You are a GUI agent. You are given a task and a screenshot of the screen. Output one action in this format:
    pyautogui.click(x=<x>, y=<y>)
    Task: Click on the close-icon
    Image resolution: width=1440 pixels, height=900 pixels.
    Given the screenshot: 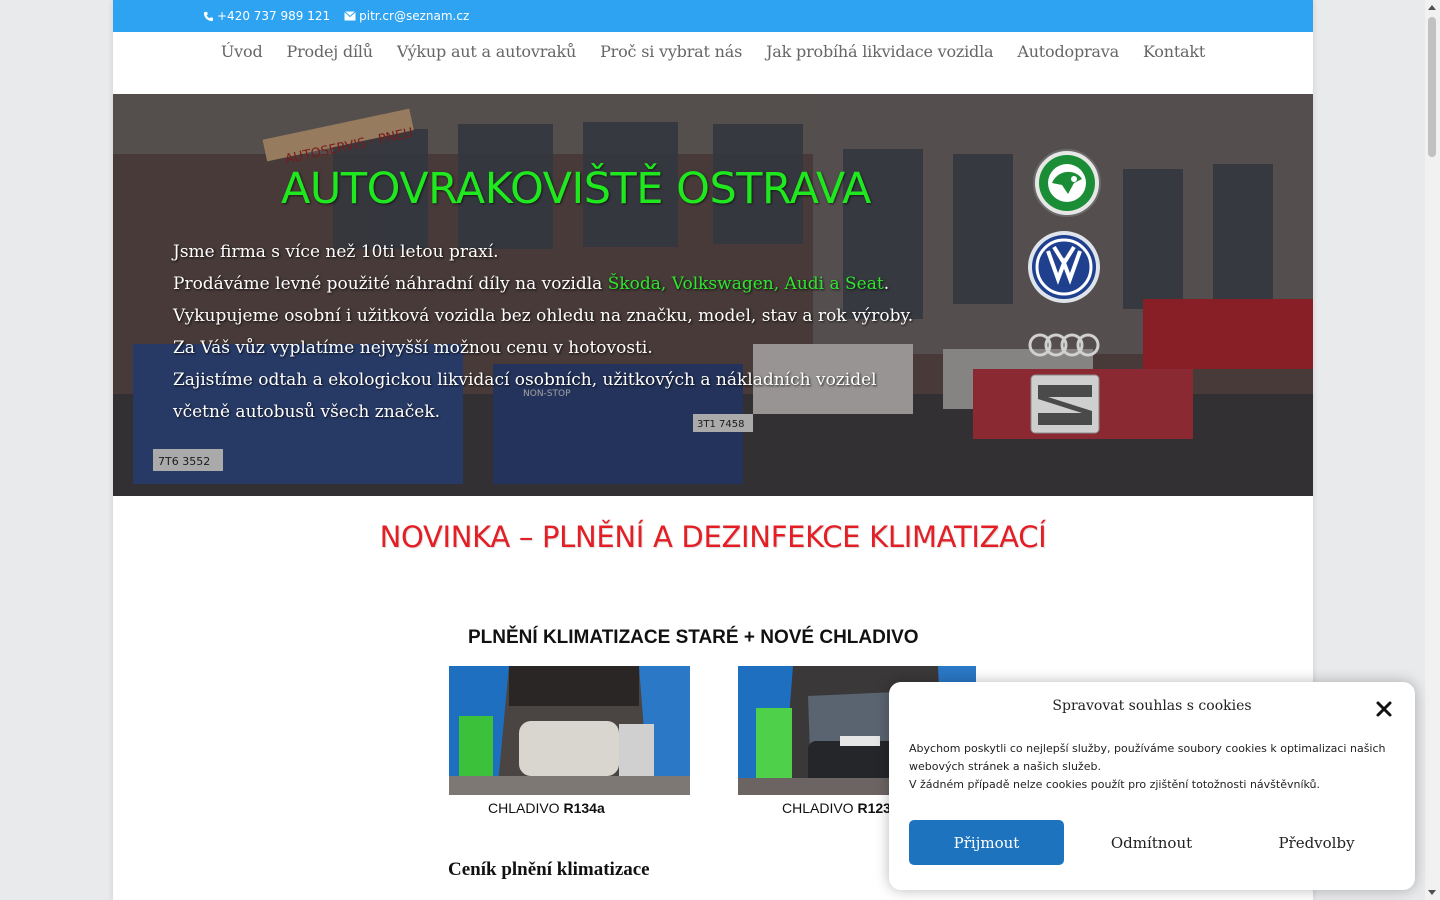 What is the action you would take?
    pyautogui.click(x=1384, y=709)
    